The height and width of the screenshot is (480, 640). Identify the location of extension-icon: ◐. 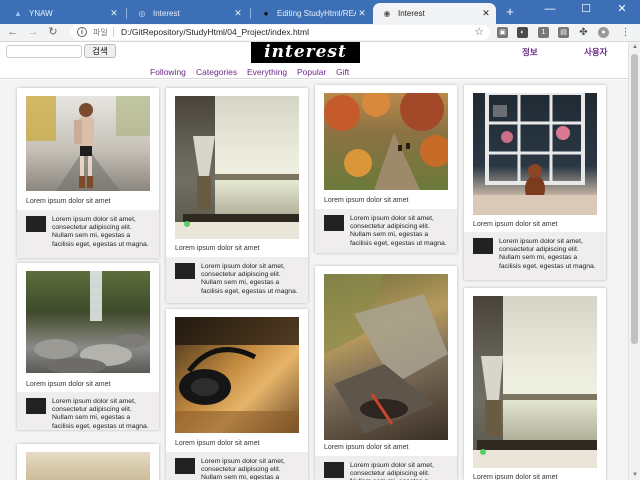
(522, 32).